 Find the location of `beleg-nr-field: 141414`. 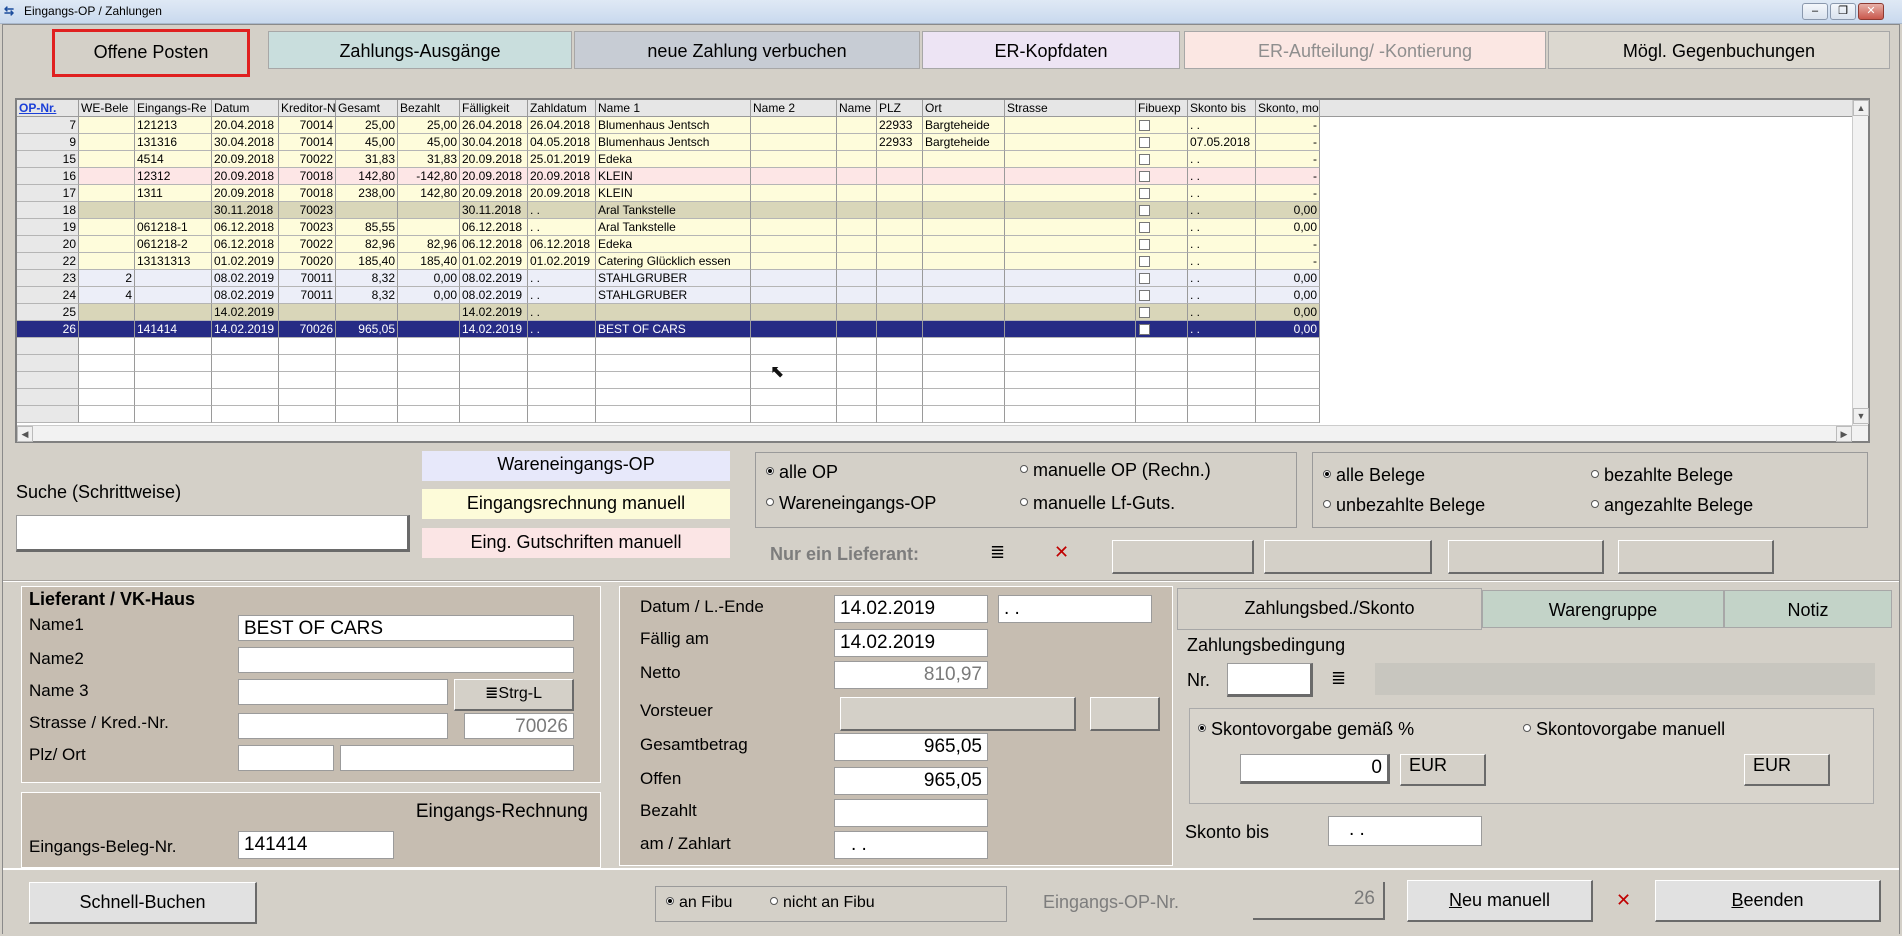

beleg-nr-field: 141414 is located at coordinates (316, 845).